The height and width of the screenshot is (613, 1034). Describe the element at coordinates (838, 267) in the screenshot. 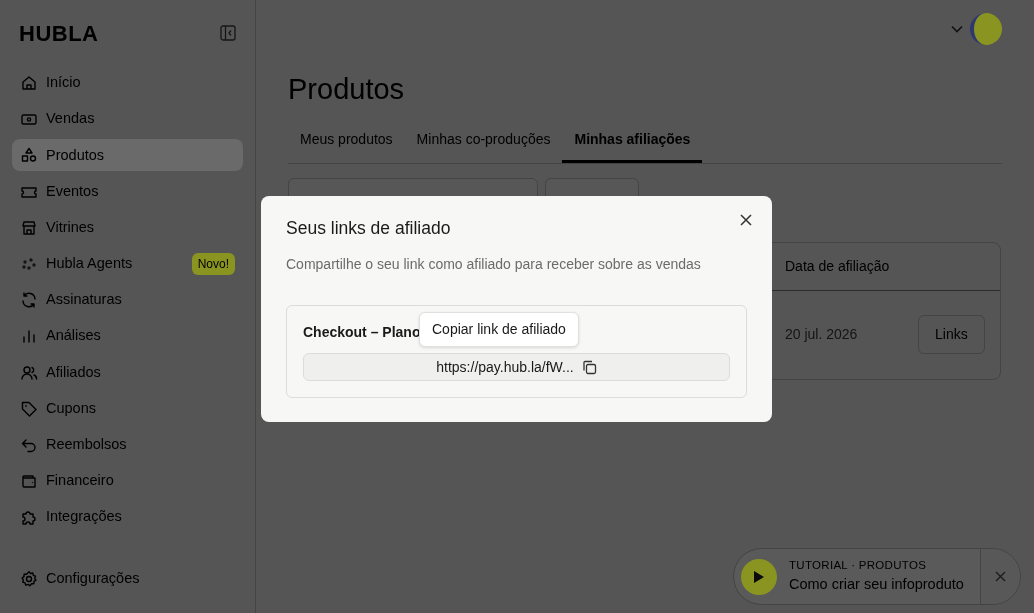

I see `column-header: Data de afiliação` at that location.